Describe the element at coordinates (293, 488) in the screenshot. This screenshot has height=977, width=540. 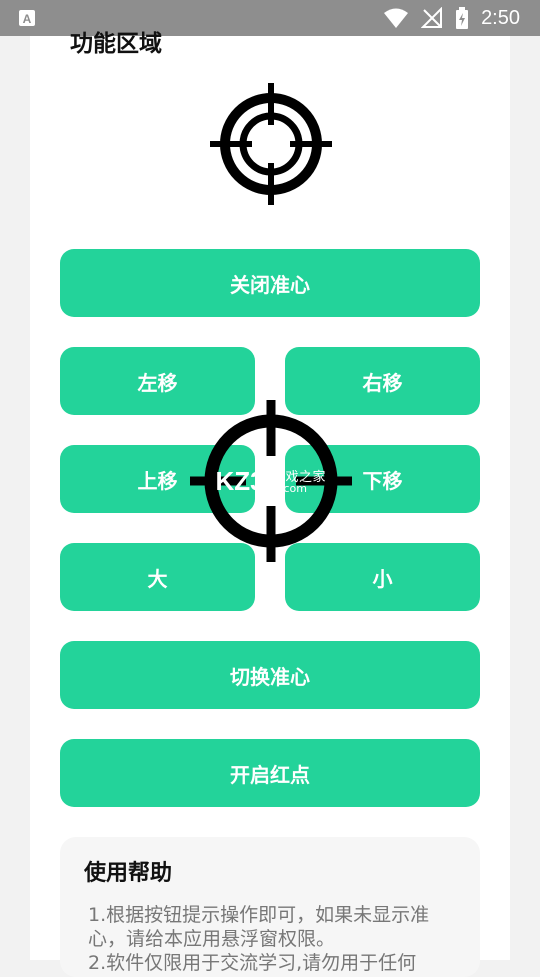
I see `watermark-site-domain: .com` at that location.